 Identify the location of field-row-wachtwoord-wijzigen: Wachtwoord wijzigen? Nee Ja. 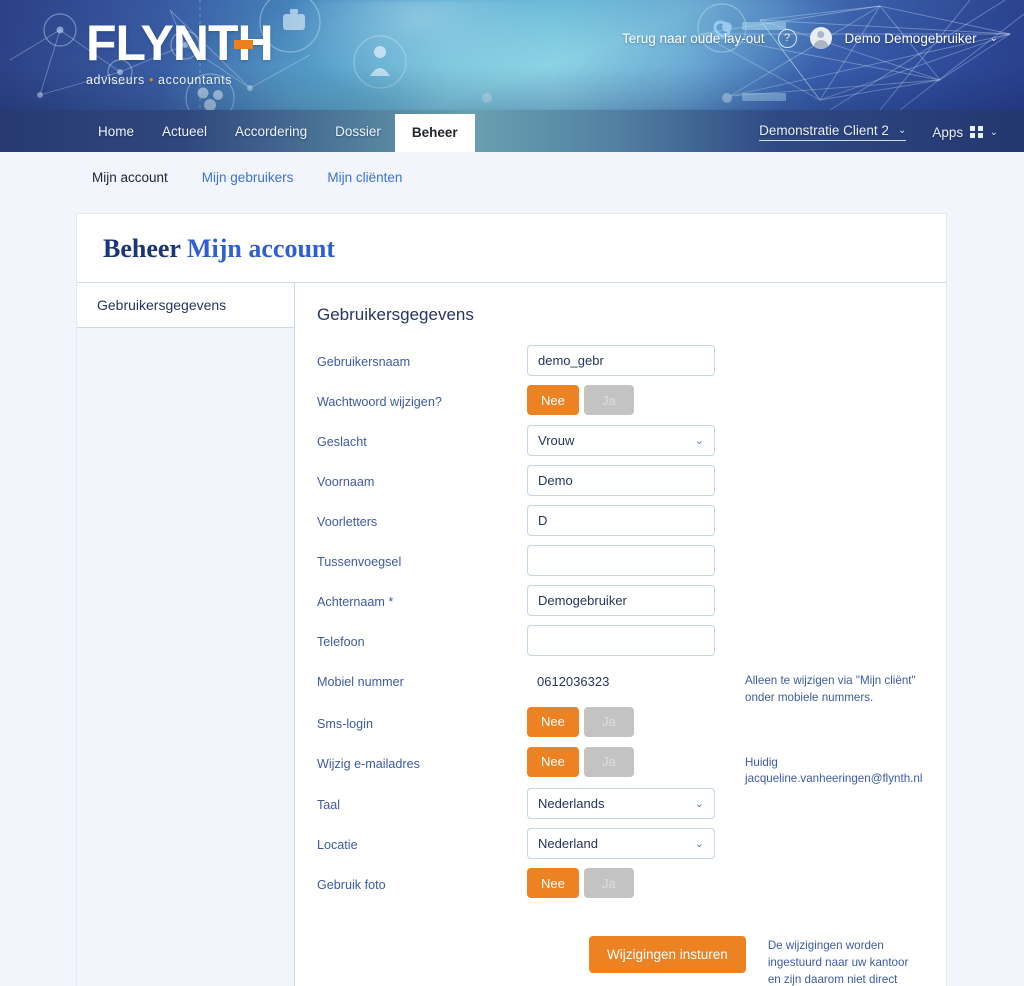
(619, 405).